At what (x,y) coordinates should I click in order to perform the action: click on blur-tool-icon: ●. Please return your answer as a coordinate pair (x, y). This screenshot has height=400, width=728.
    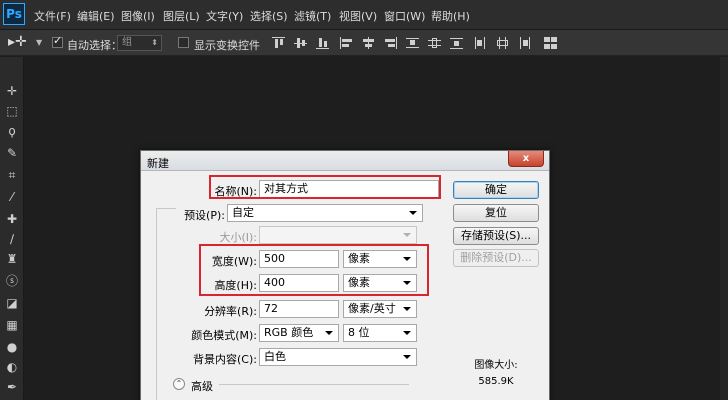
    Looking at the image, I should click on (12, 347).